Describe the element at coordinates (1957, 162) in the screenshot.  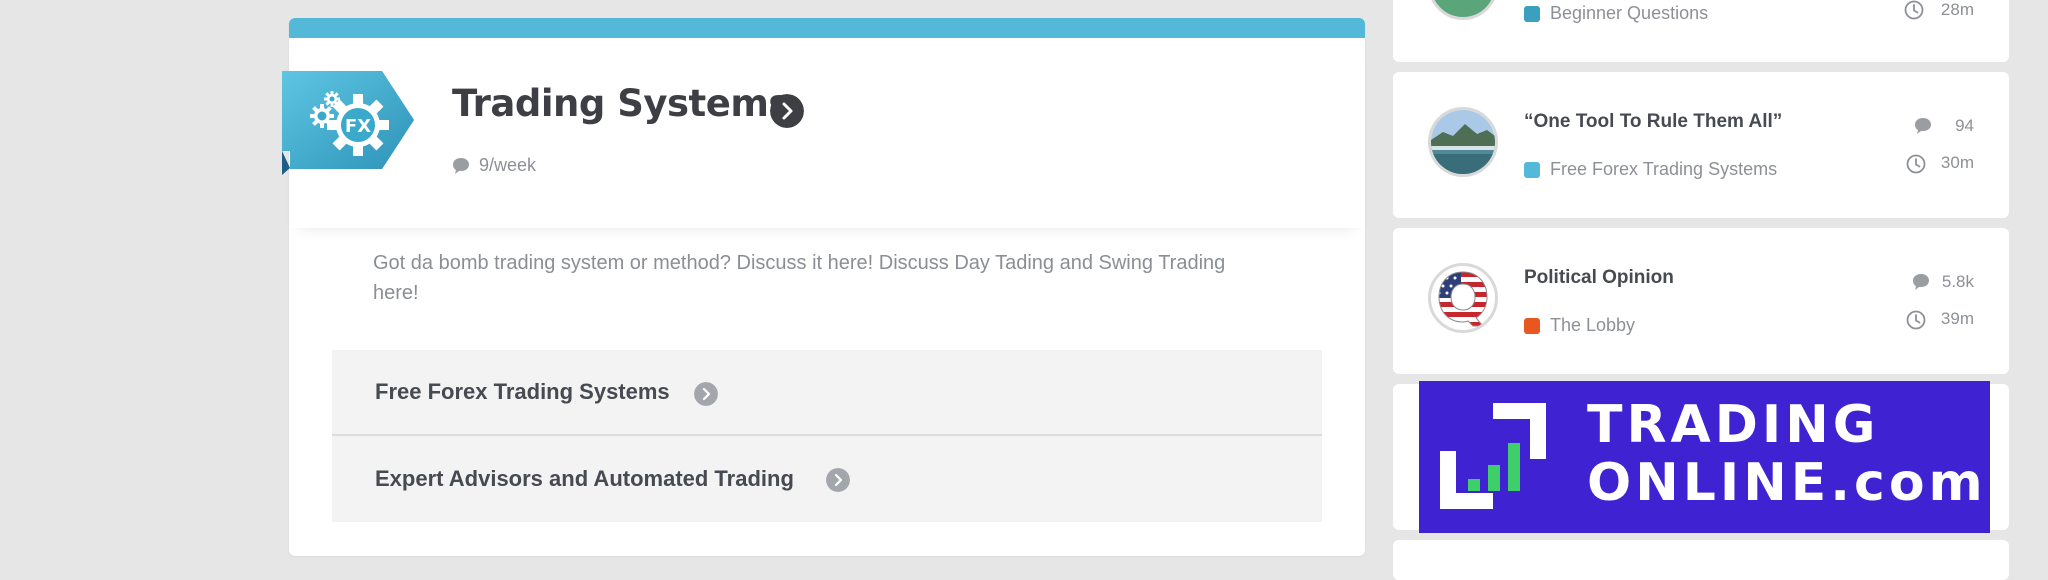
I see `time-text: 30m` at that location.